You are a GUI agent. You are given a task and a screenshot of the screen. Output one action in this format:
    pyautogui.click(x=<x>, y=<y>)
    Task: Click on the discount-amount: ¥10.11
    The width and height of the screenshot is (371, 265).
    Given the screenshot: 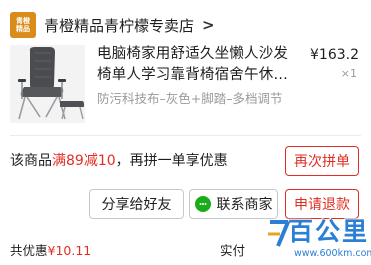 What is the action you would take?
    pyautogui.click(x=69, y=250)
    